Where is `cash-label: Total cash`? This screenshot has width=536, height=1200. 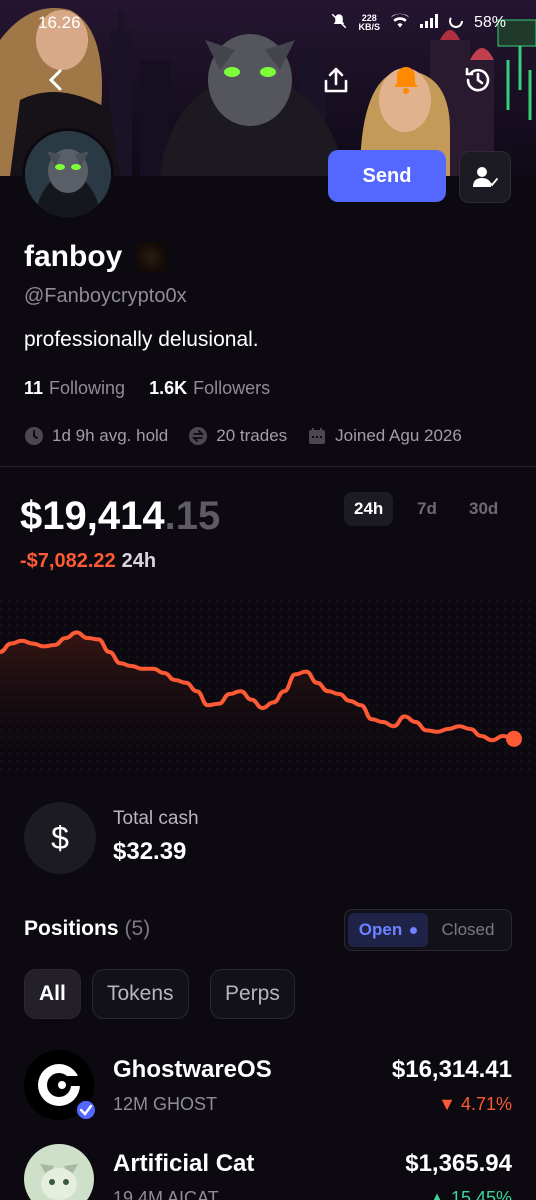
cash-label: Total cash is located at coordinates (156, 818).